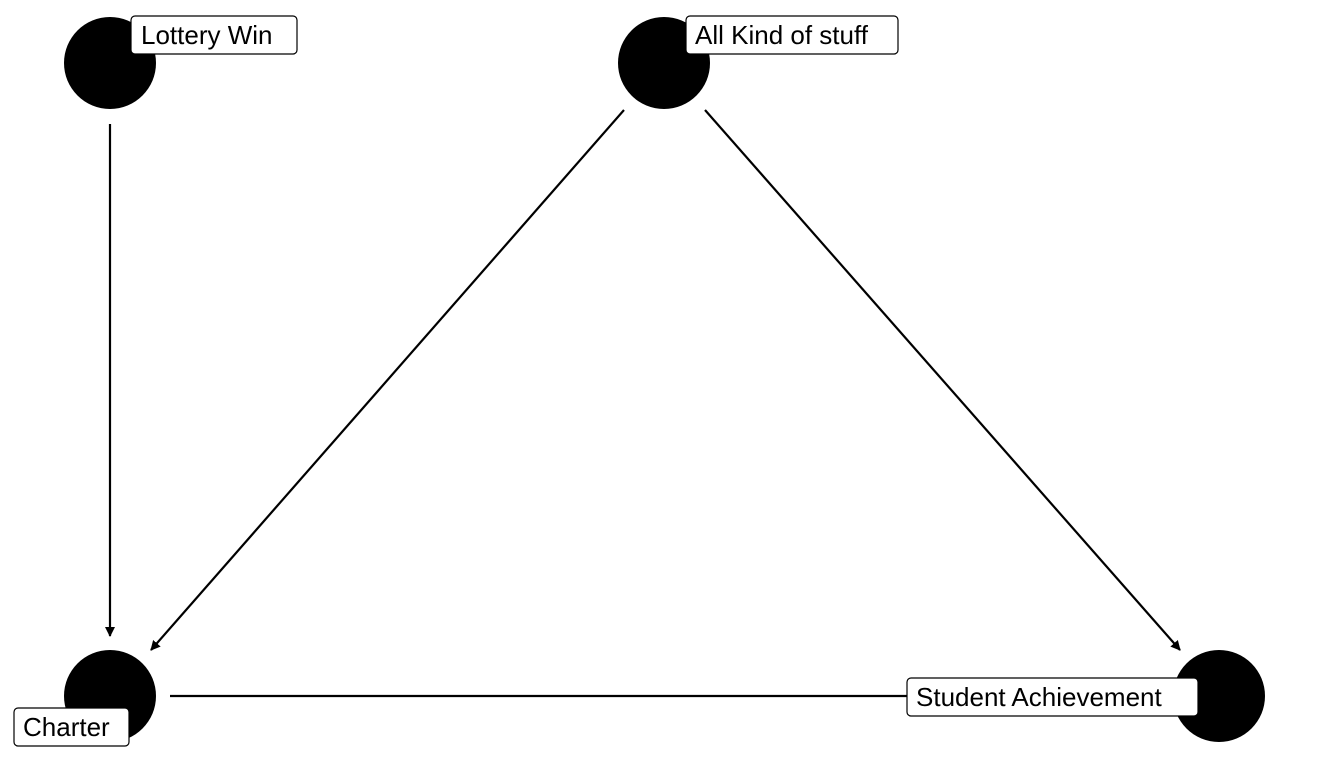  I want to click on label-text: Lottery Win, so click(207, 35).